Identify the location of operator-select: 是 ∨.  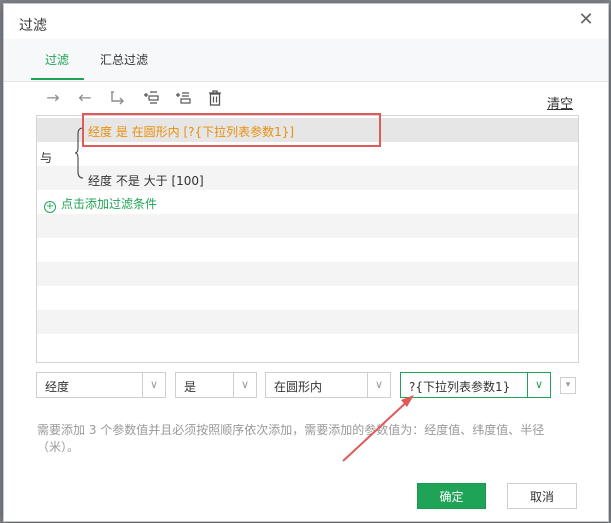
(216, 385).